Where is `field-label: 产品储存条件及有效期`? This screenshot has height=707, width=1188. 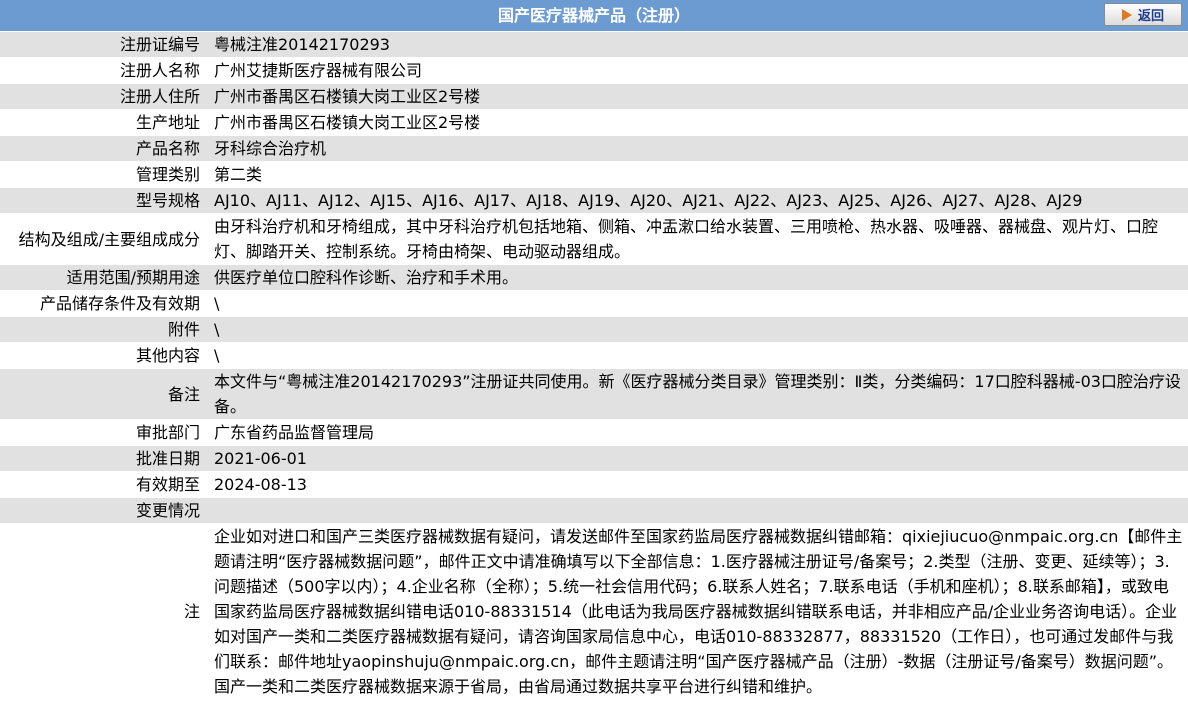 field-label: 产品储存条件及有效期 is located at coordinates (102, 303).